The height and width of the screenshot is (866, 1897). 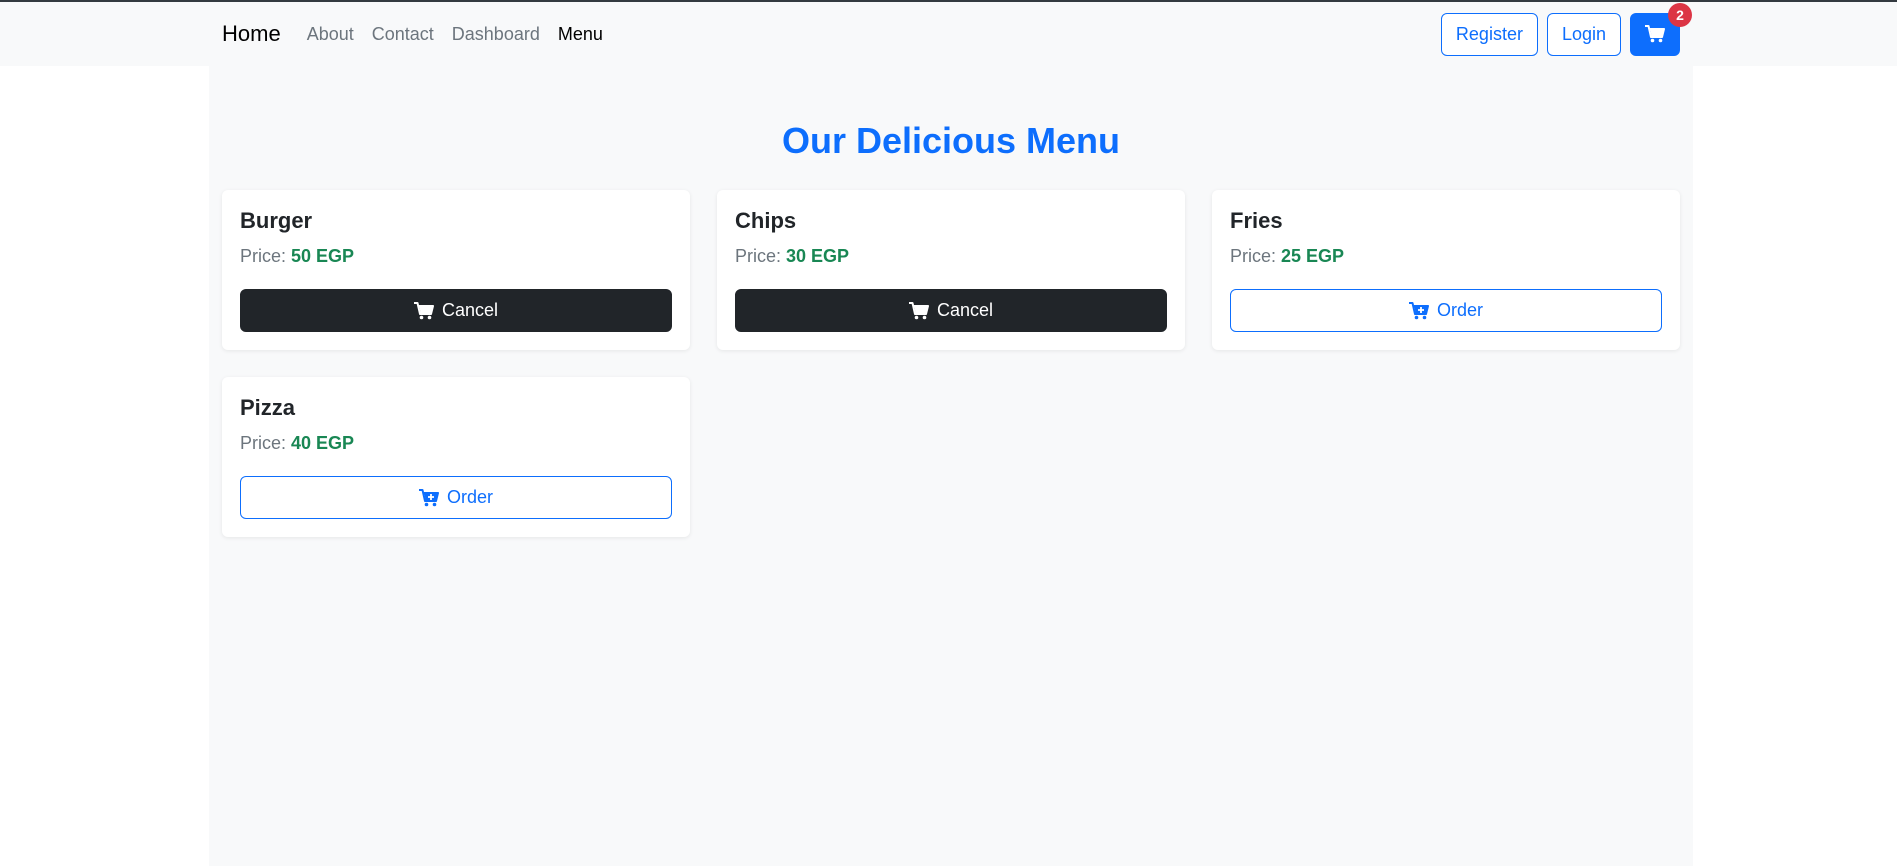 I want to click on menu-item-price-row: Price: 40 EGP, so click(x=456, y=443).